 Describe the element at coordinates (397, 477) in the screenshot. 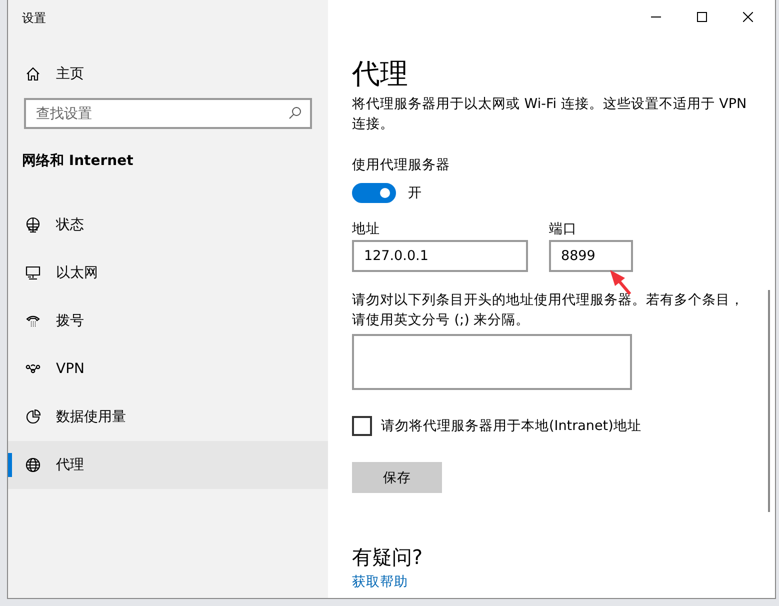

I see `save-button: 保存` at that location.